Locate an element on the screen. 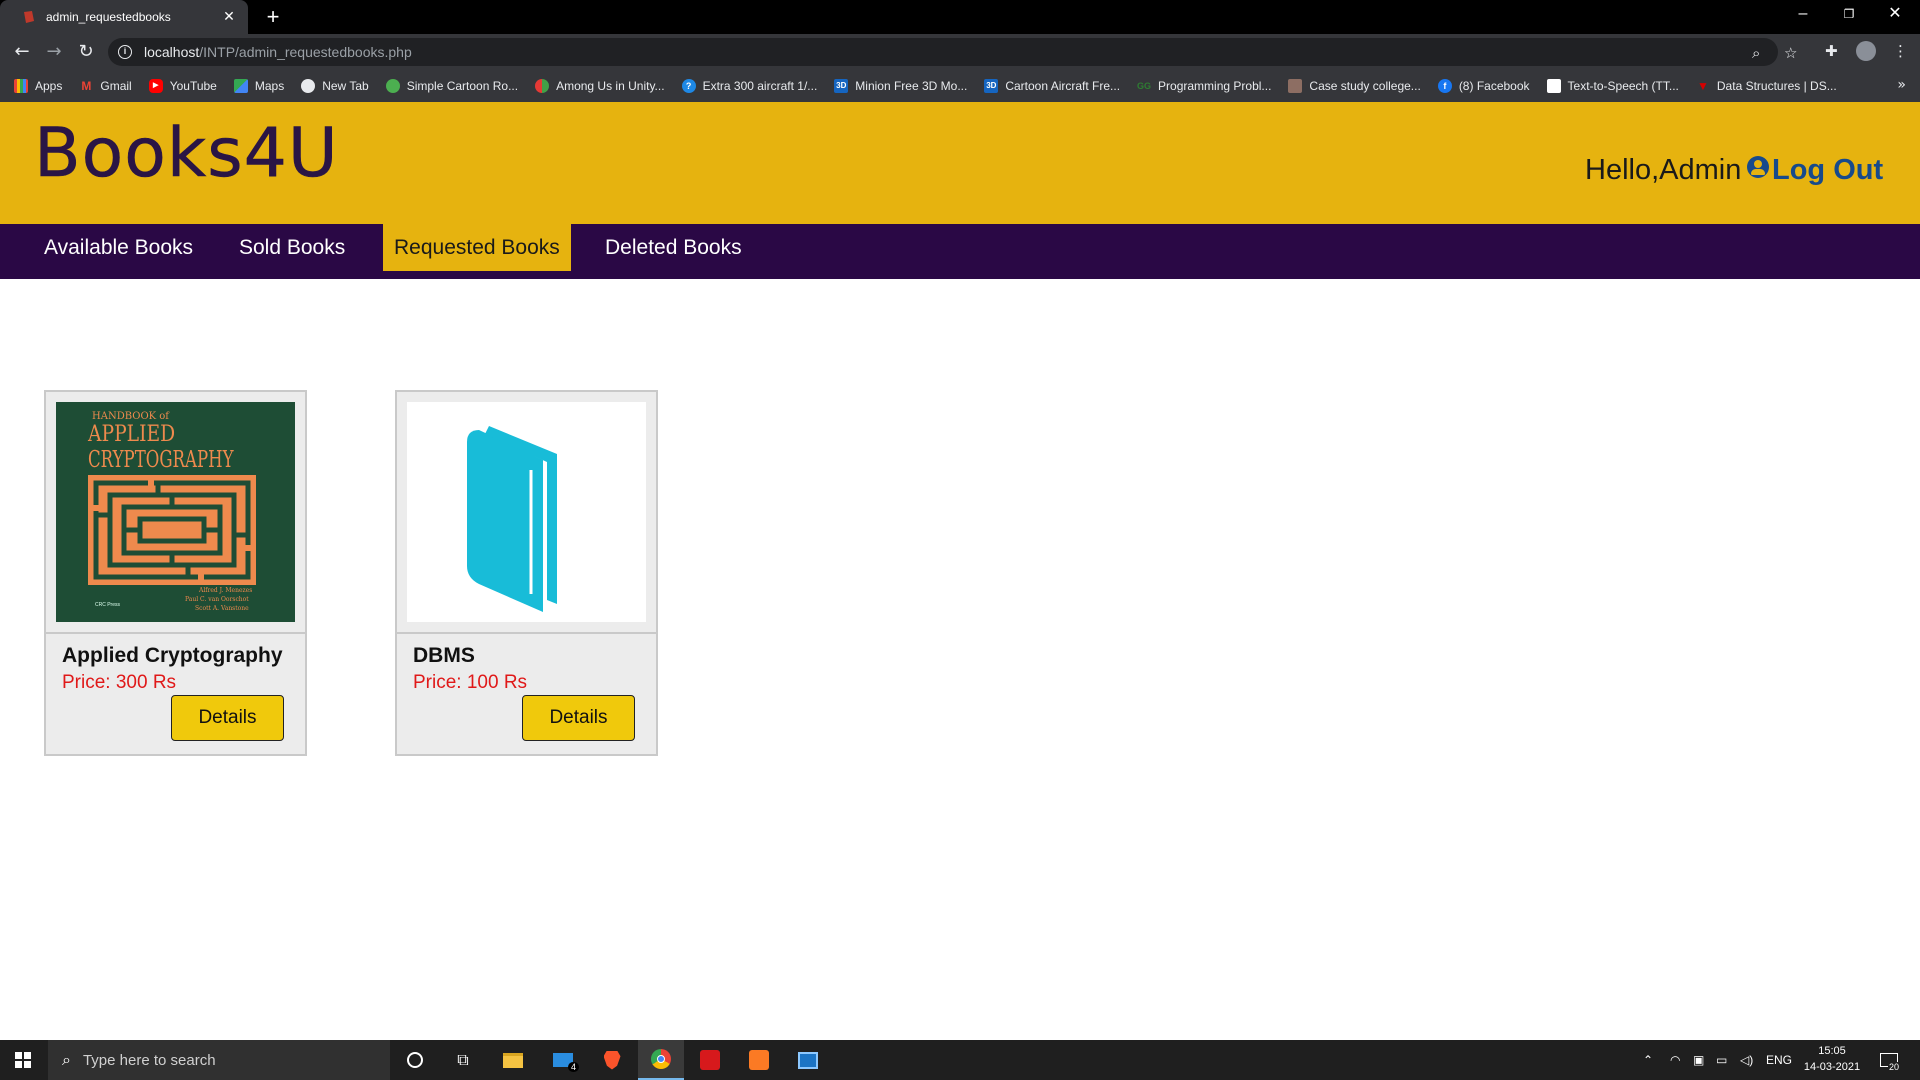 This screenshot has height=1080, width=1920. bookmark-youtube: ▶ YouTube is located at coordinates (182, 86).